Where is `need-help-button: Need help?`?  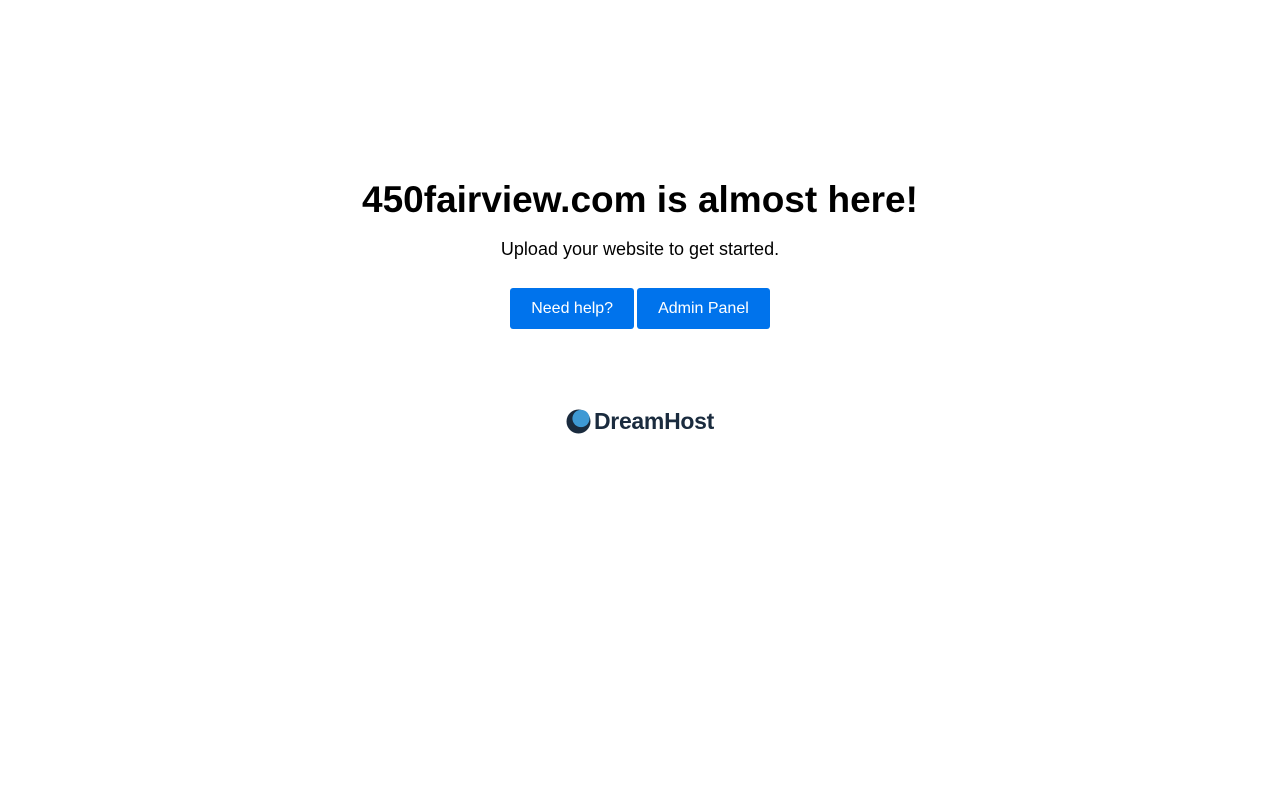 need-help-button: Need help? is located at coordinates (572, 308).